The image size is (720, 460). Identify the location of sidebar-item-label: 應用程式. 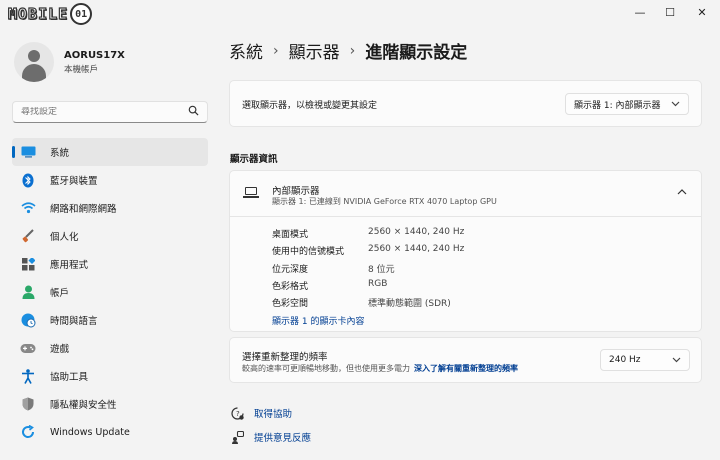
(69, 265).